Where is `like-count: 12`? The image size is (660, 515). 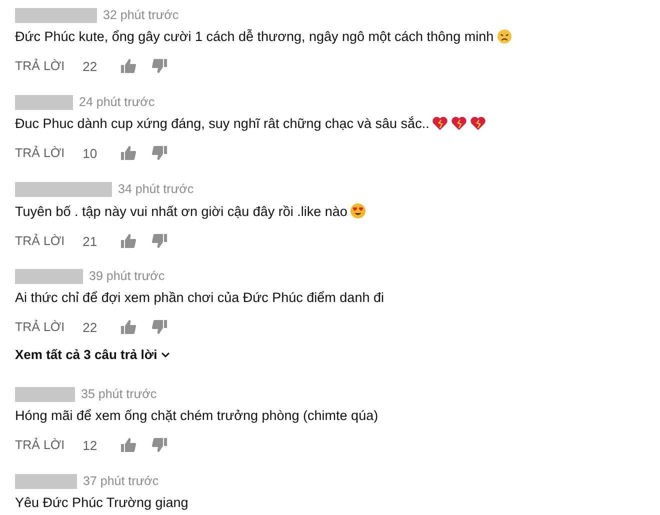 like-count: 12 is located at coordinates (90, 445).